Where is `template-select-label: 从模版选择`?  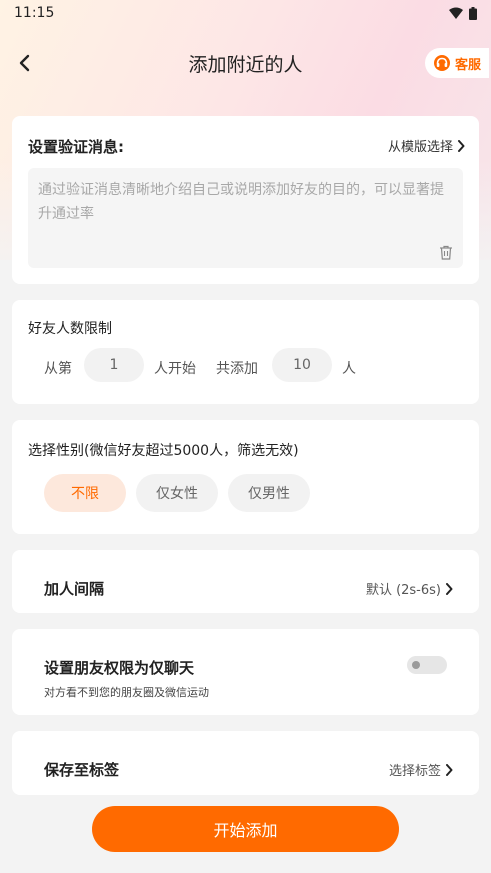
template-select-label: 从模版选择 is located at coordinates (420, 147).